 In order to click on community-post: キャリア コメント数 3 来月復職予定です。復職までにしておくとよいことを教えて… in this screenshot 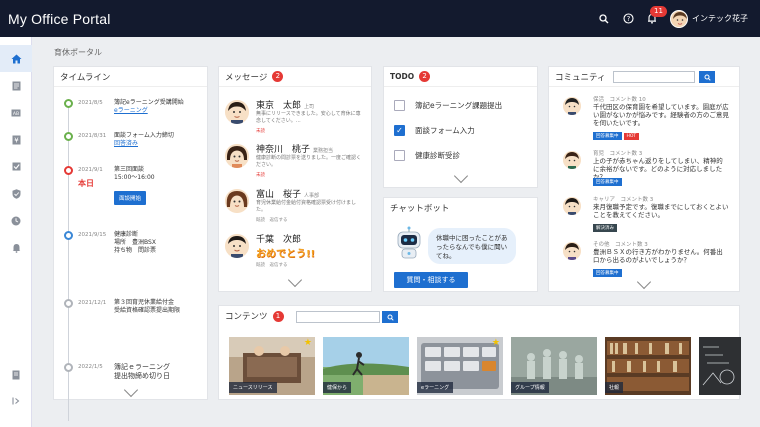, I will do `click(643, 217)`.